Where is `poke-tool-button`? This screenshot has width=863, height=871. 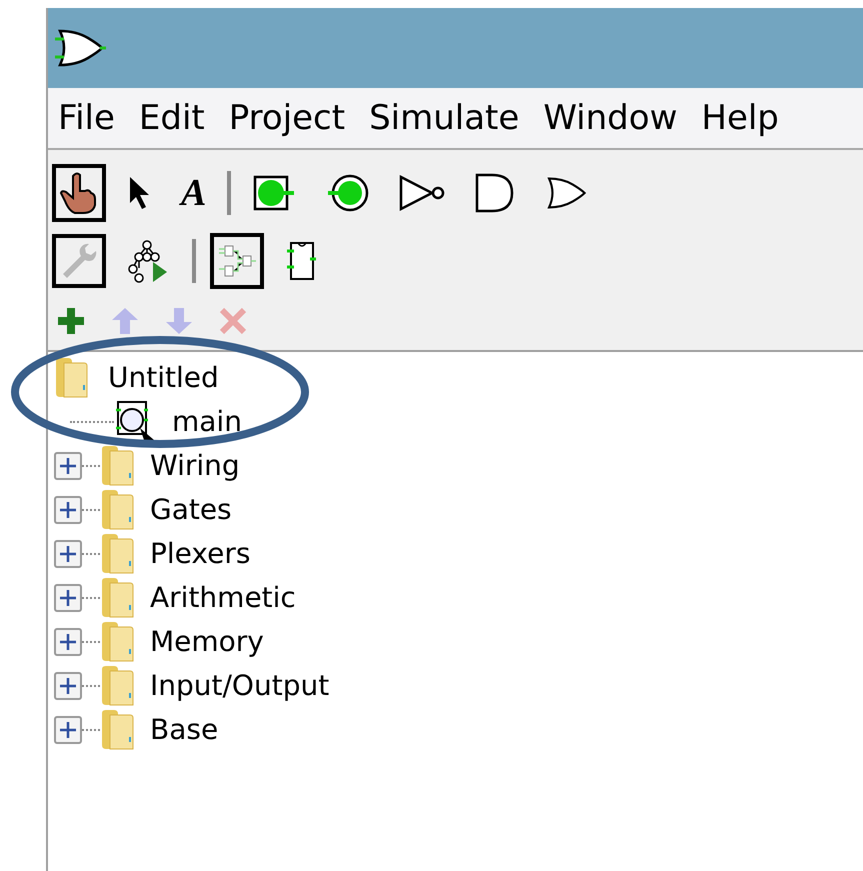
poke-tool-button is located at coordinates (79, 193).